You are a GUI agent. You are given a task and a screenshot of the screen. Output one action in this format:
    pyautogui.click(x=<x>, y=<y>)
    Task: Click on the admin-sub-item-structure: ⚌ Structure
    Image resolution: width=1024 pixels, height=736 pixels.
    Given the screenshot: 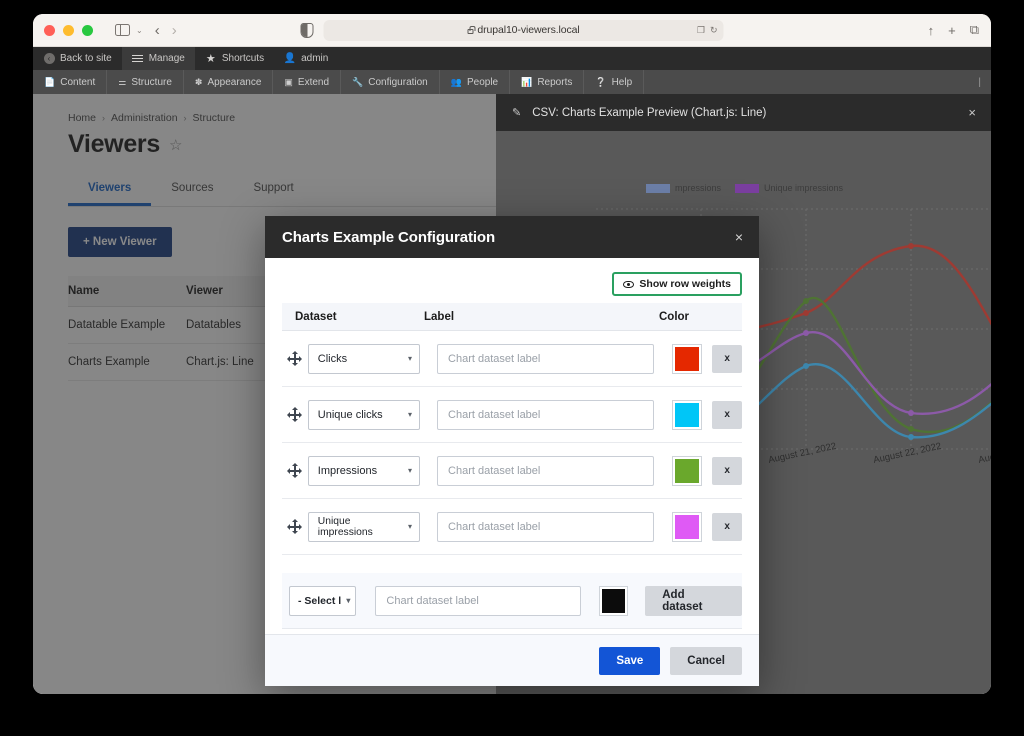 What is the action you would take?
    pyautogui.click(x=145, y=82)
    